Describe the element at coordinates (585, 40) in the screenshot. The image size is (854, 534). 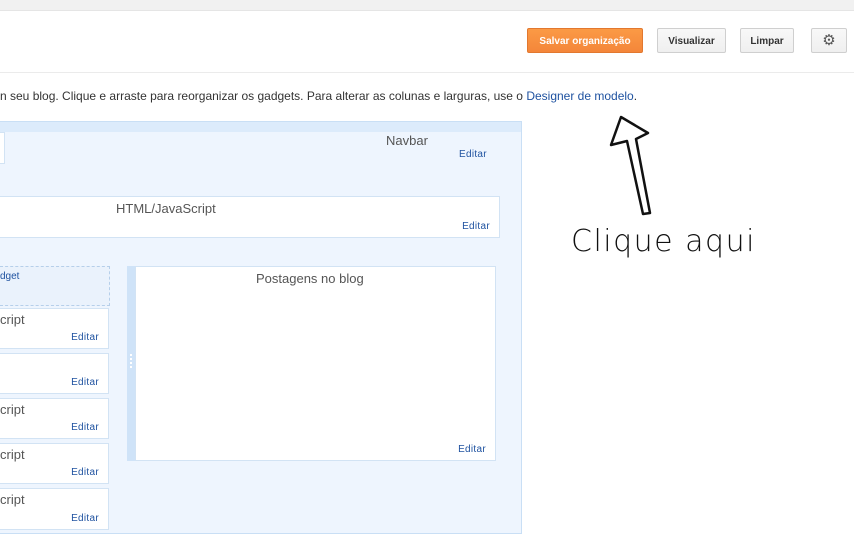
I see `save-arrangement-button: Salvar organização` at that location.